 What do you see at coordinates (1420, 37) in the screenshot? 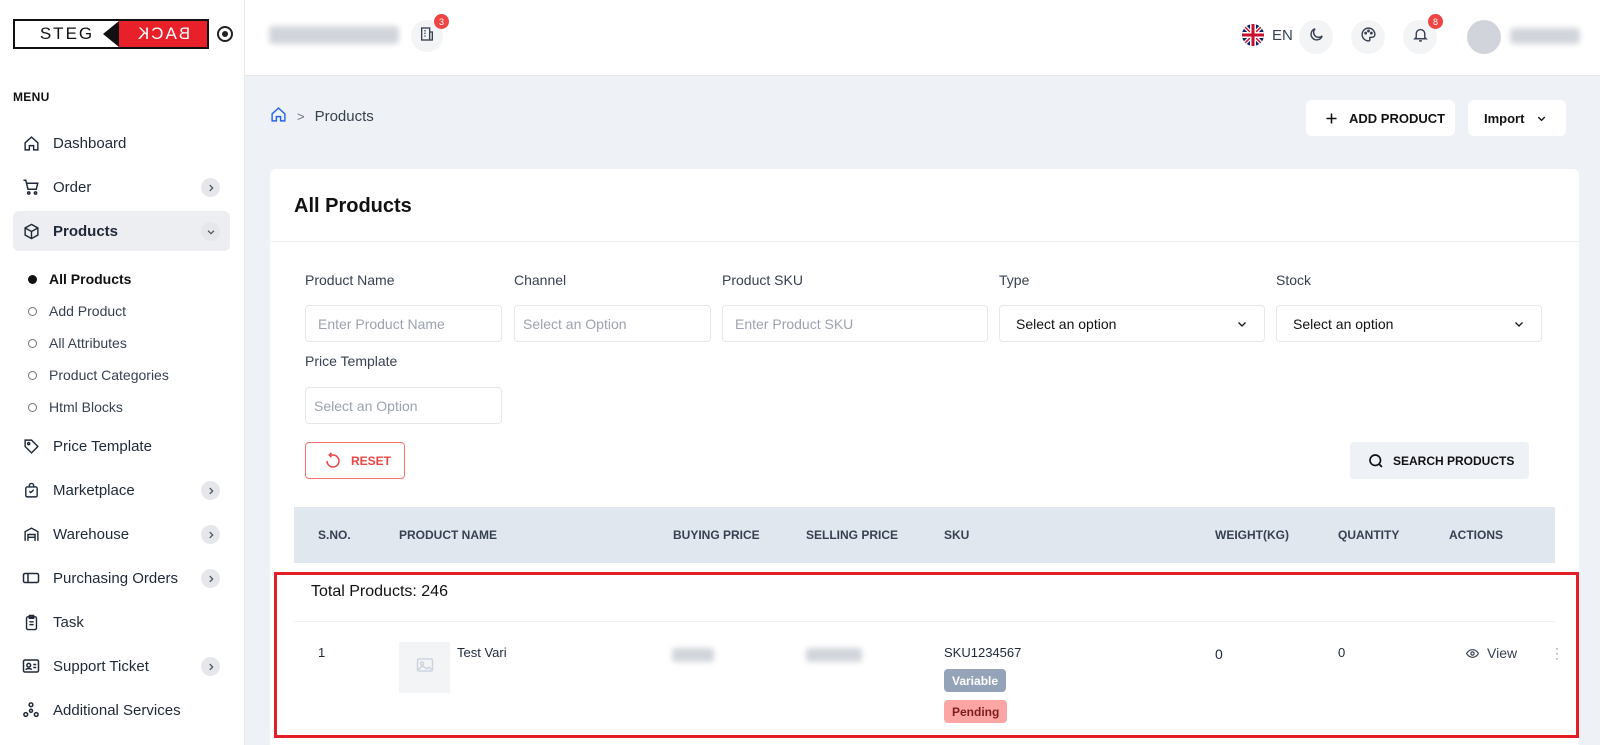
I see `bell-icon` at bounding box center [1420, 37].